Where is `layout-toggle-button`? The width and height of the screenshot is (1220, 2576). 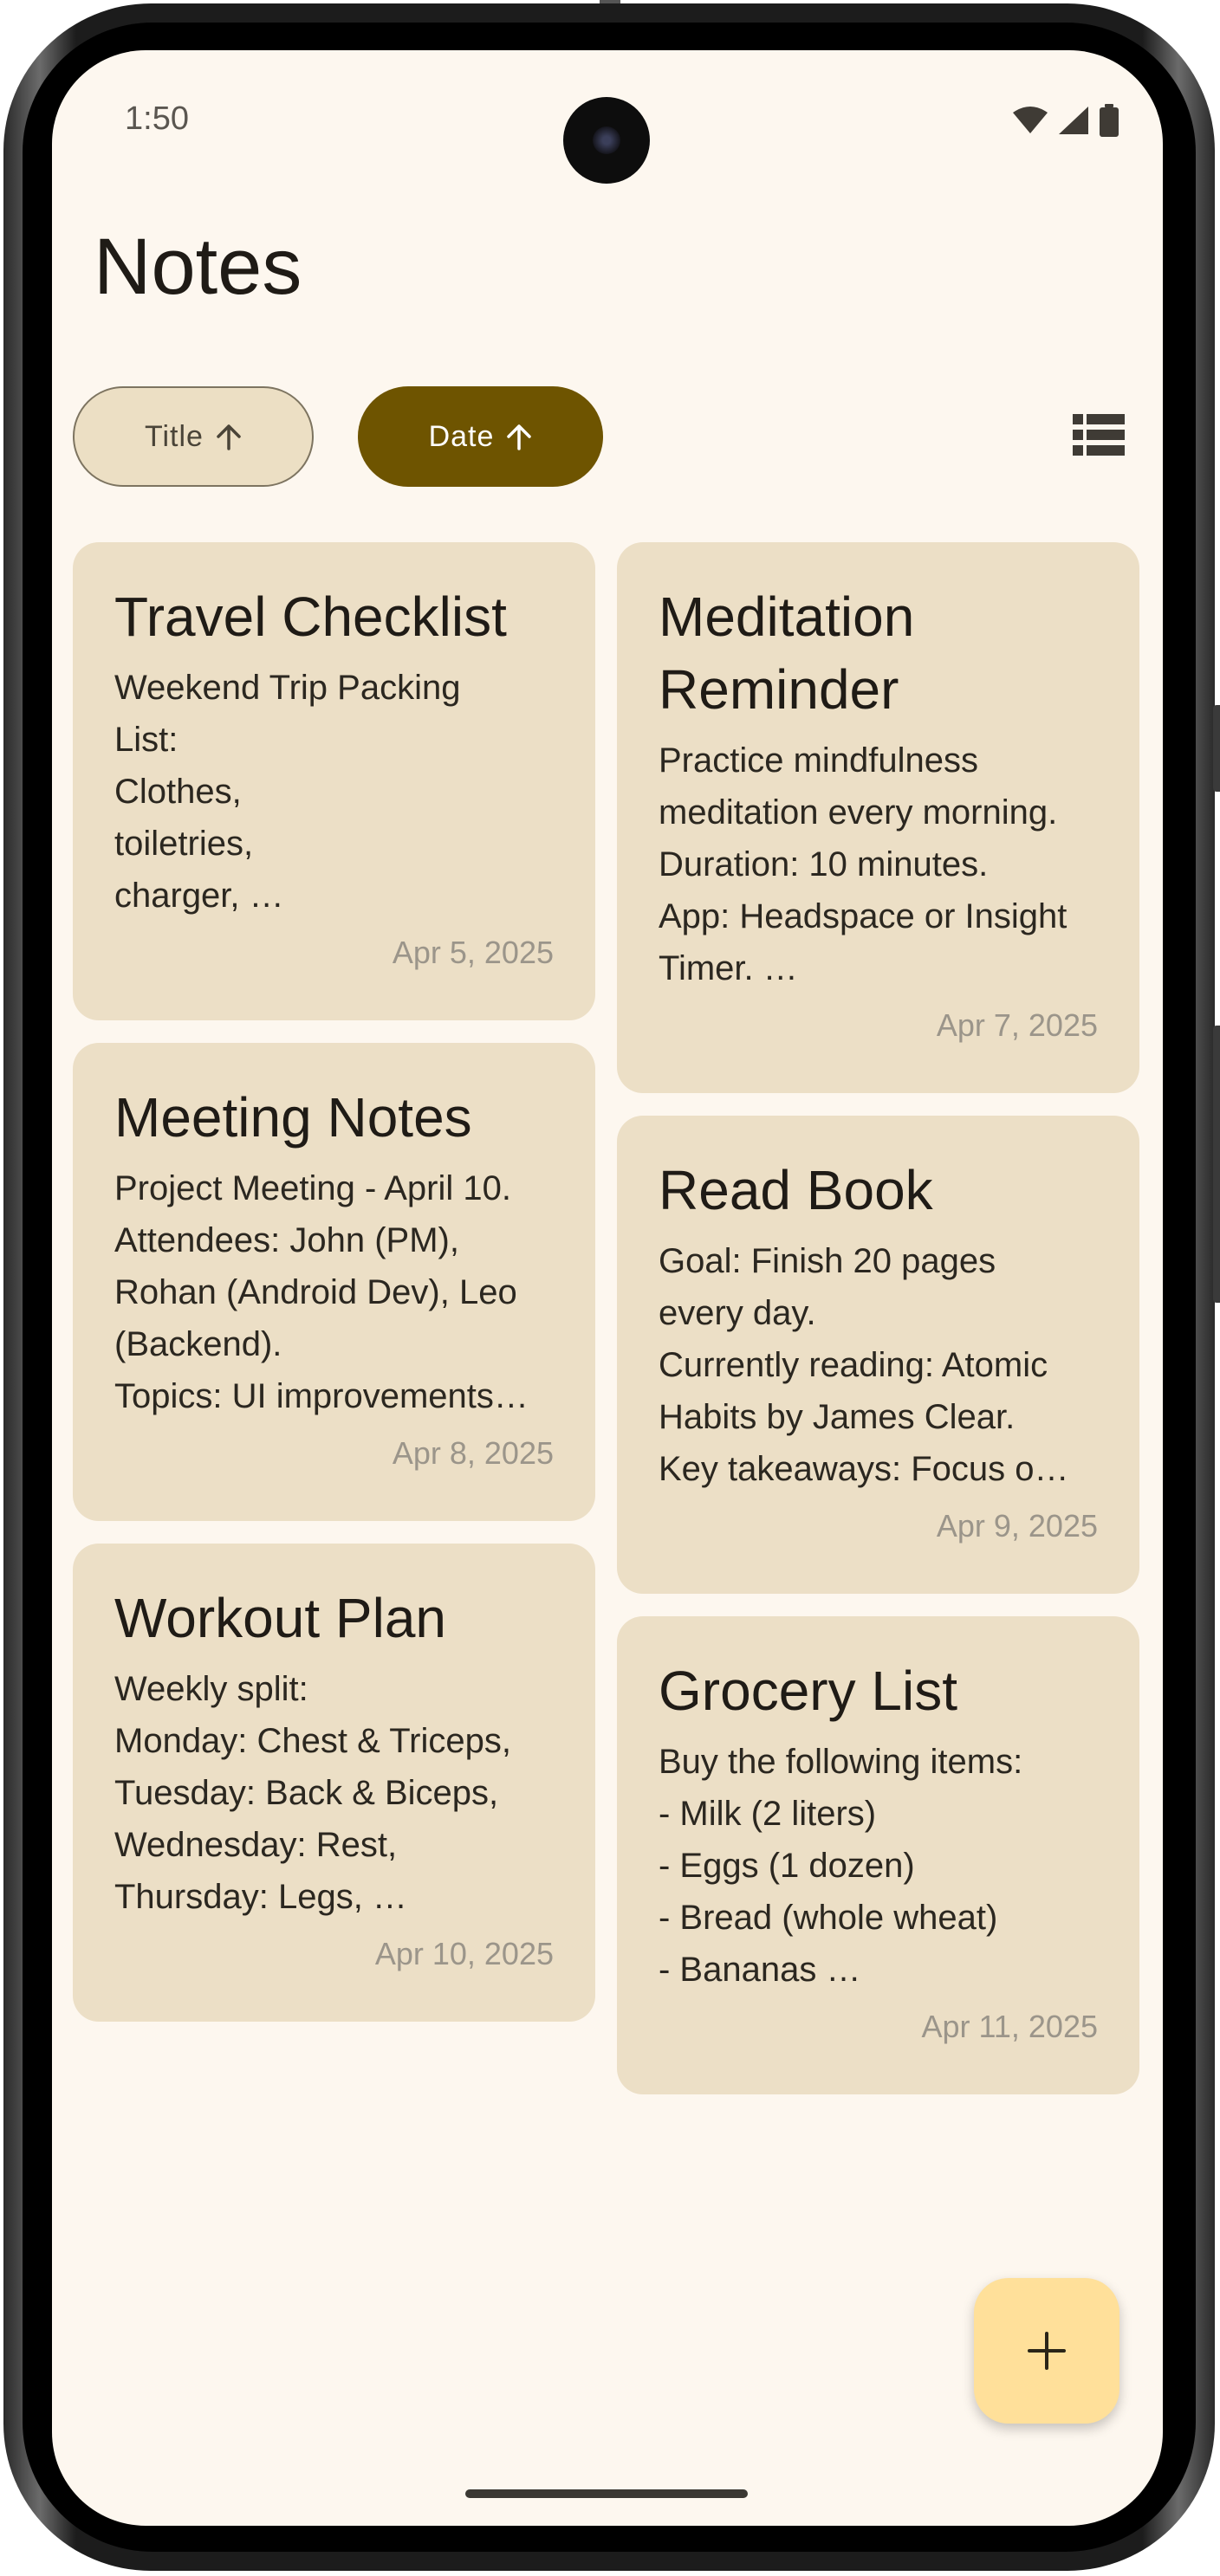
layout-toggle-button is located at coordinates (1099, 436).